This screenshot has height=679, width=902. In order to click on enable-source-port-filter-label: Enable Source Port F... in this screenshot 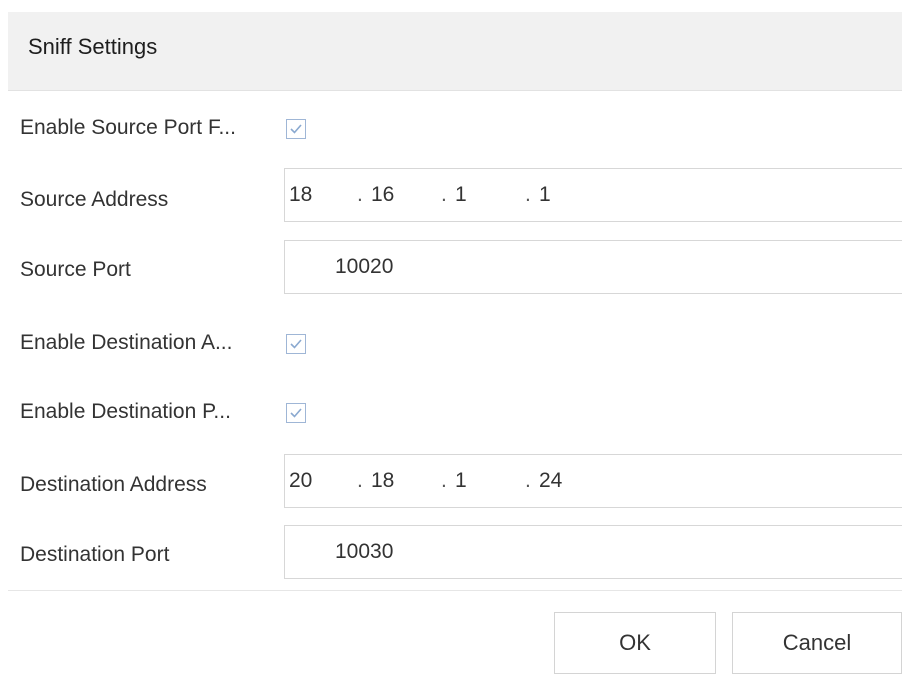, I will do `click(128, 127)`.